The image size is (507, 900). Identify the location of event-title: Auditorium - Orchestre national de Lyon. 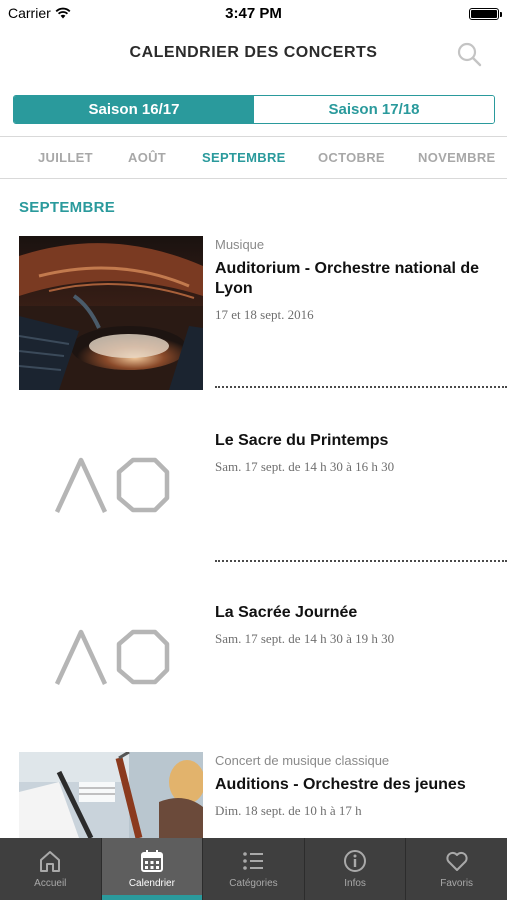
(347, 278).